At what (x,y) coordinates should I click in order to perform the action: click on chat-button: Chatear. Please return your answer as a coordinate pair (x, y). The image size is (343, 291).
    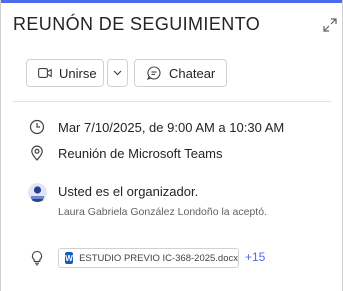
    Looking at the image, I should click on (180, 73).